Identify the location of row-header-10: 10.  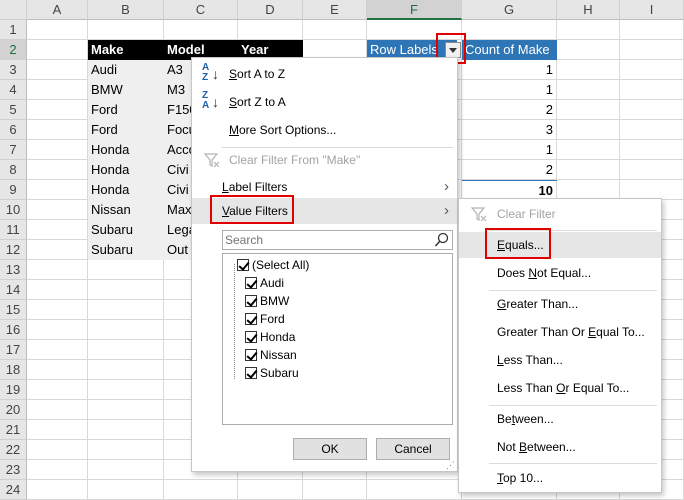
(13, 210).